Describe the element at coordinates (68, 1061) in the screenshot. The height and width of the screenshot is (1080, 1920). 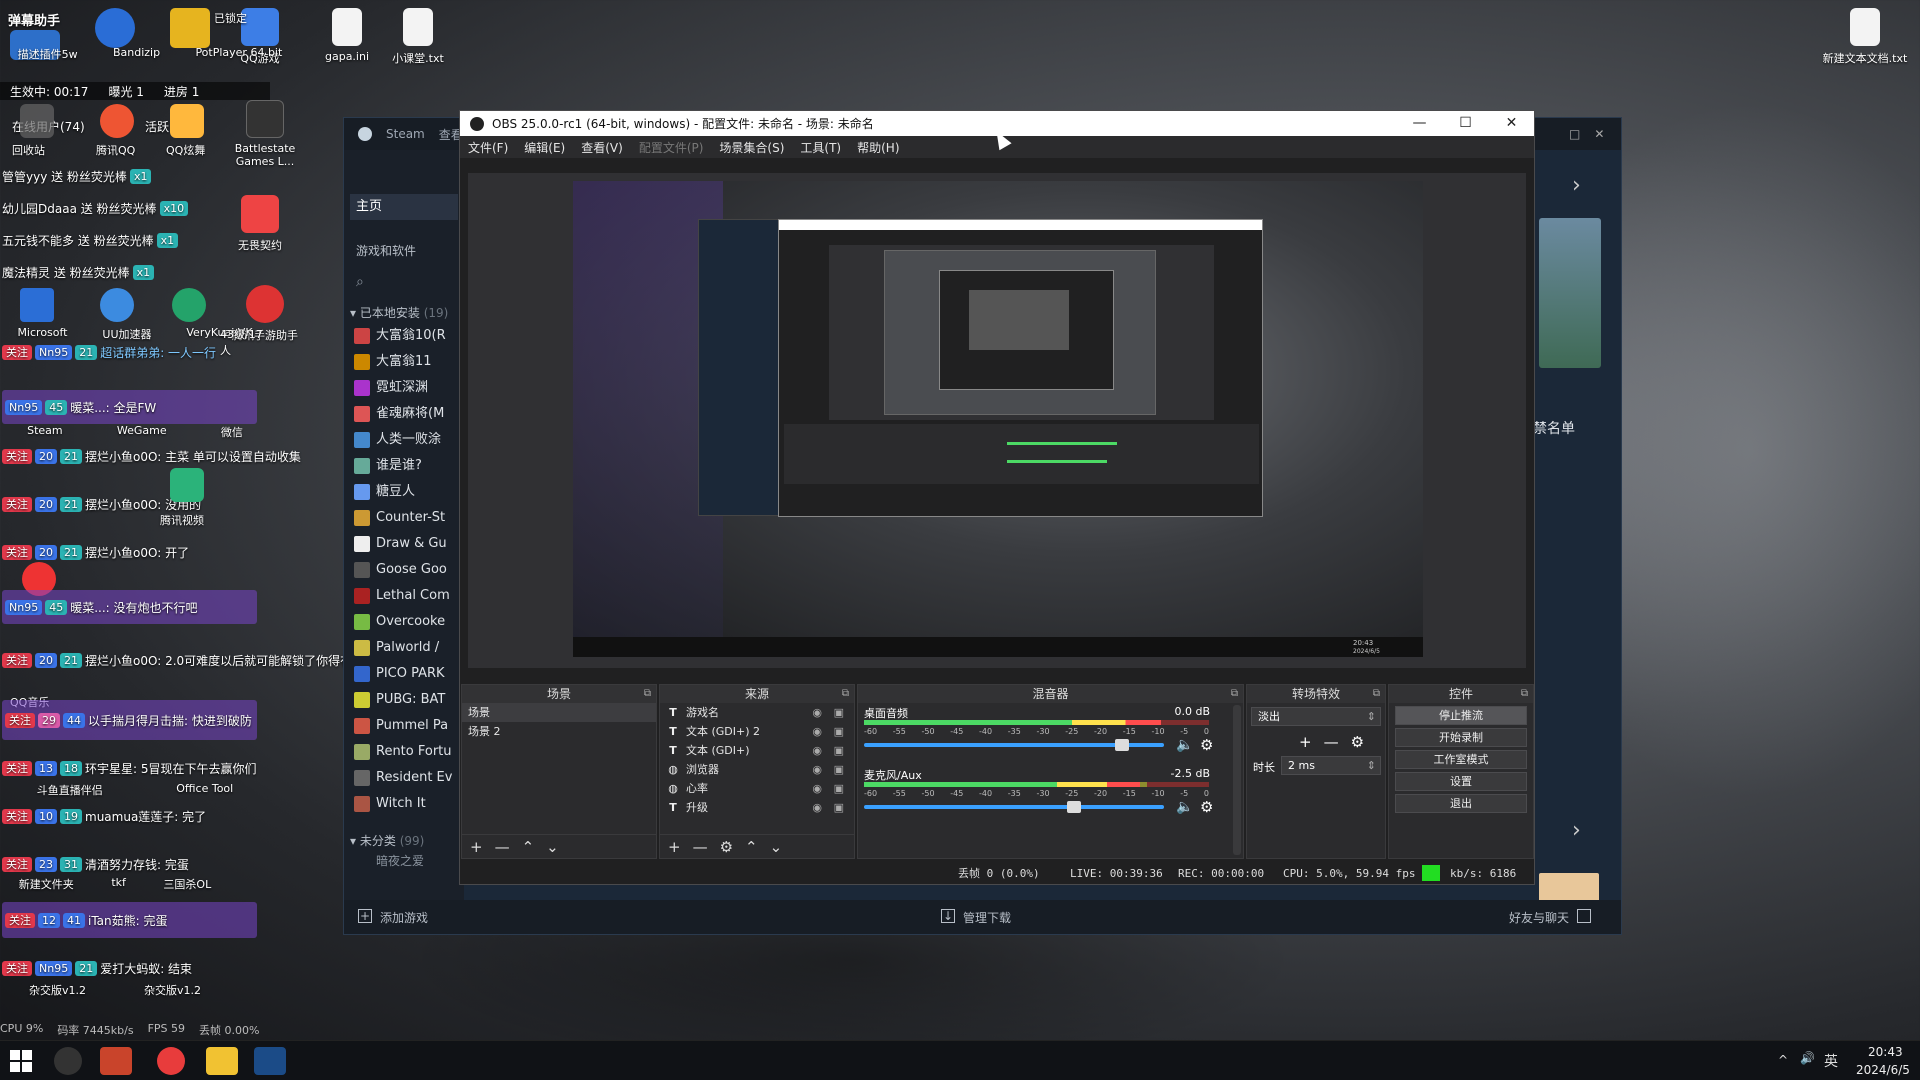
I see `obs-icon` at that location.